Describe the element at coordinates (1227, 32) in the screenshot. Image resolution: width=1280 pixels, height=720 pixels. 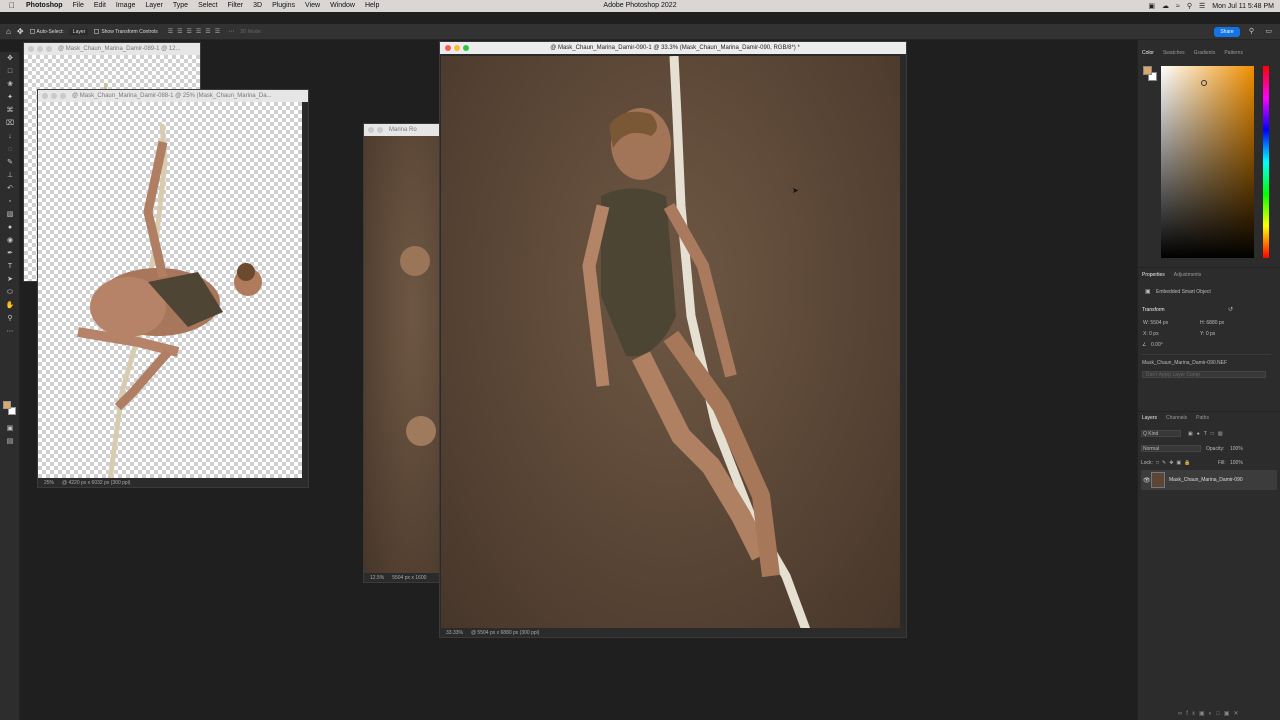
I see `share-button: Share` at that location.